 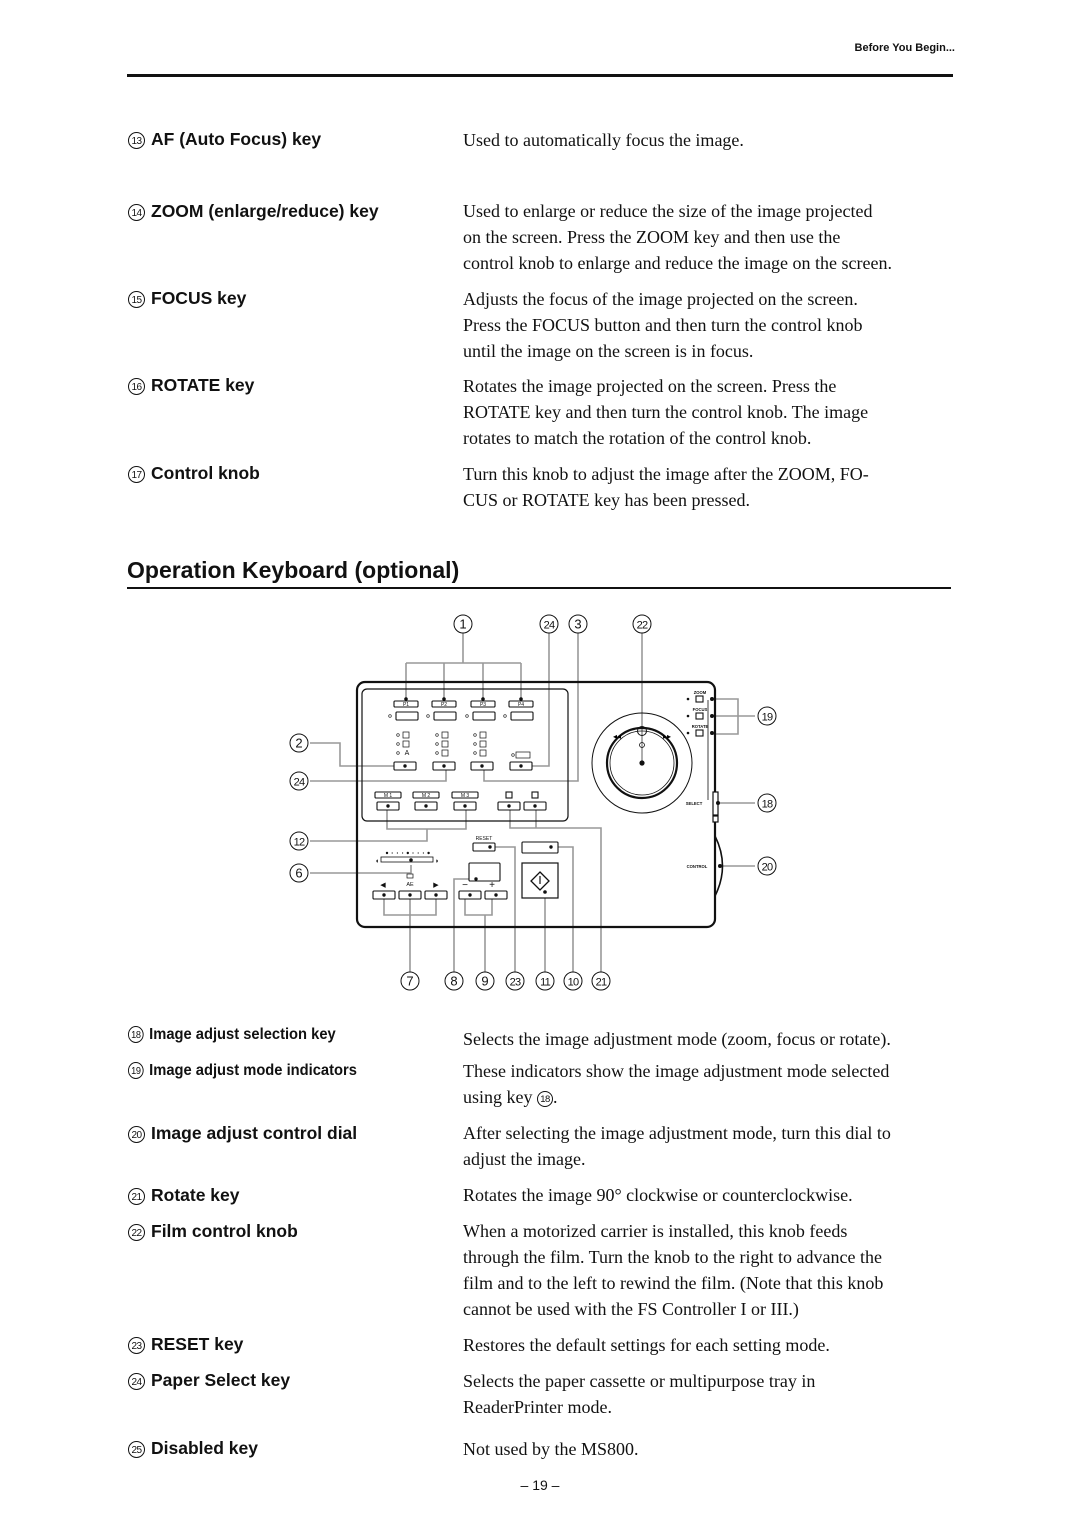 I want to click on callout-20: 20, so click(x=767, y=866).